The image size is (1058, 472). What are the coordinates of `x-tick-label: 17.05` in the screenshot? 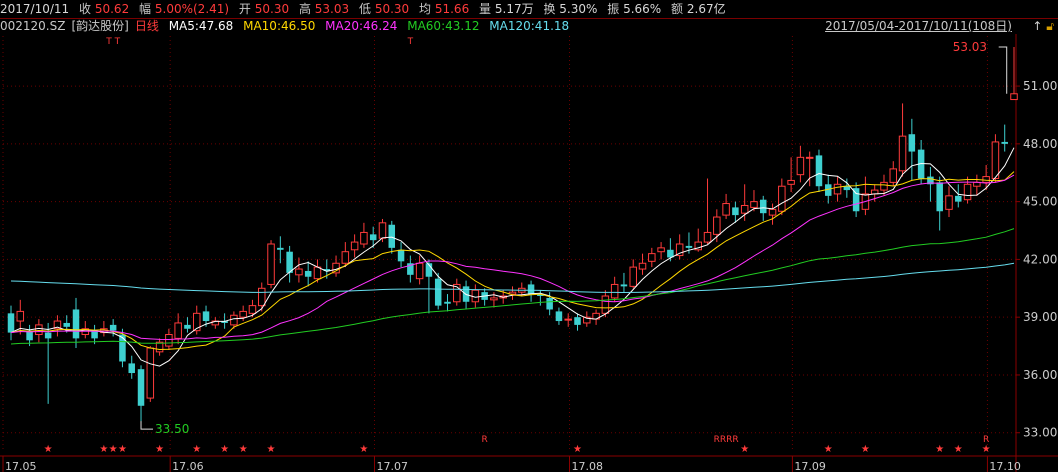 It's located at (21, 466).